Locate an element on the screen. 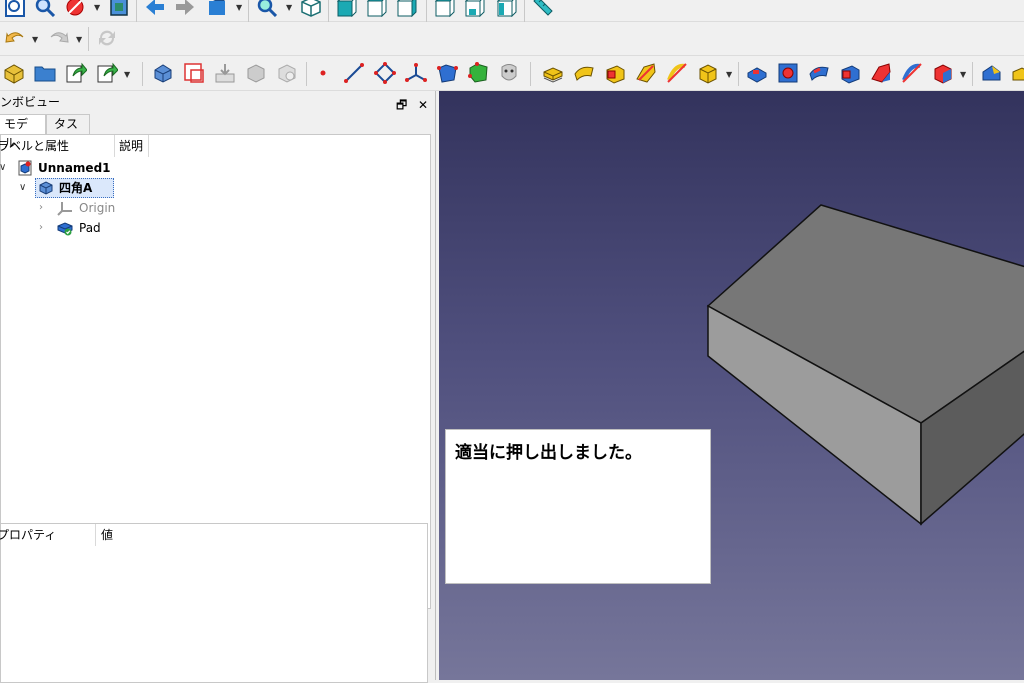  panel-title: コンボビュー is located at coordinates (30, 102).